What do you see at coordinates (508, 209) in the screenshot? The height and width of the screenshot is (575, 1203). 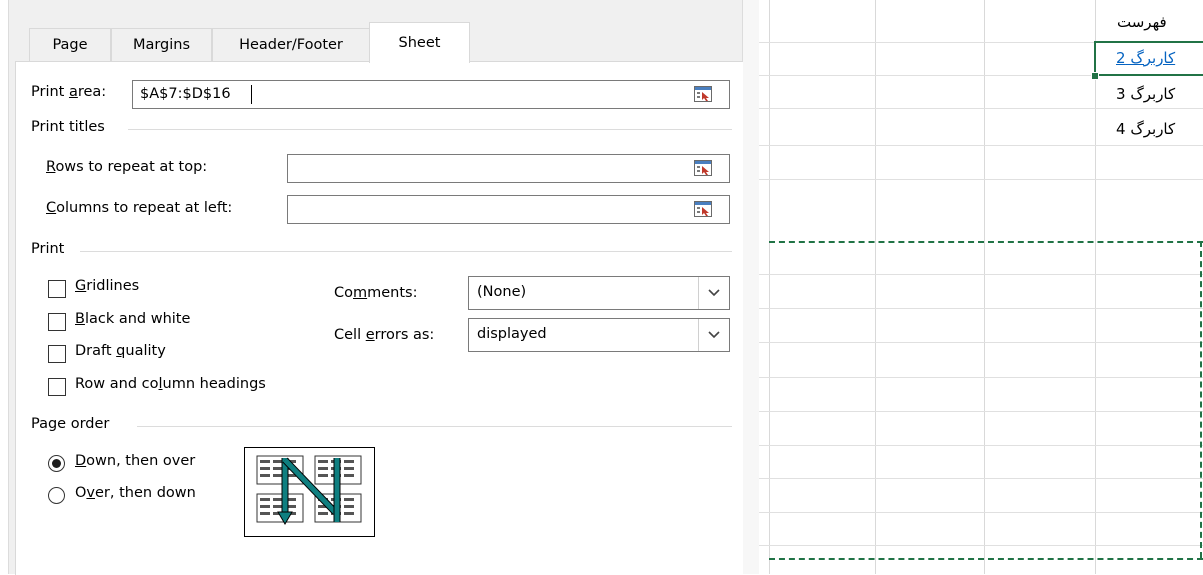 I see `columns-to-repeat-input` at bounding box center [508, 209].